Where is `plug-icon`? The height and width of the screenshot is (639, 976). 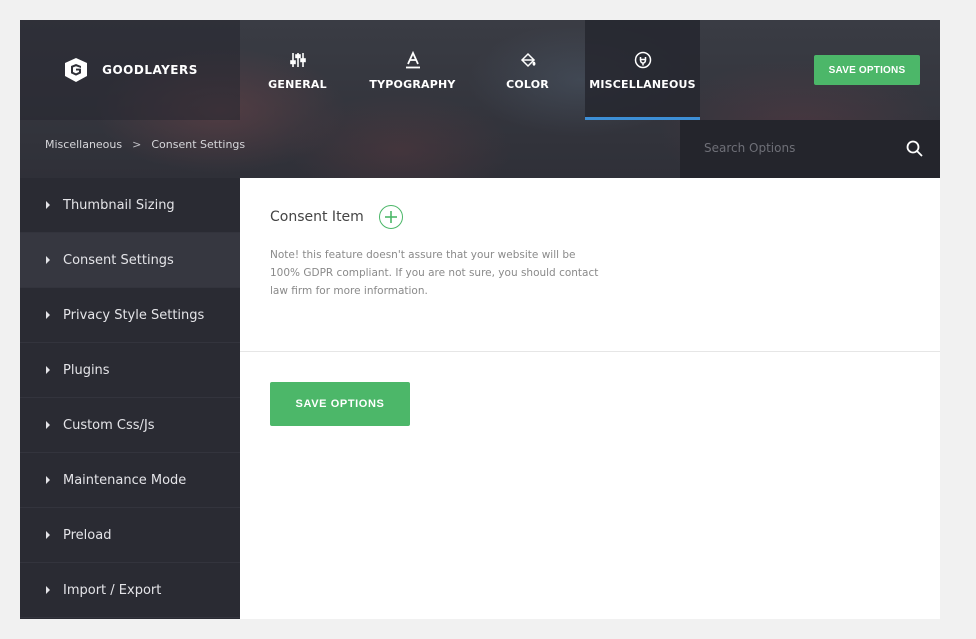 plug-icon is located at coordinates (643, 60).